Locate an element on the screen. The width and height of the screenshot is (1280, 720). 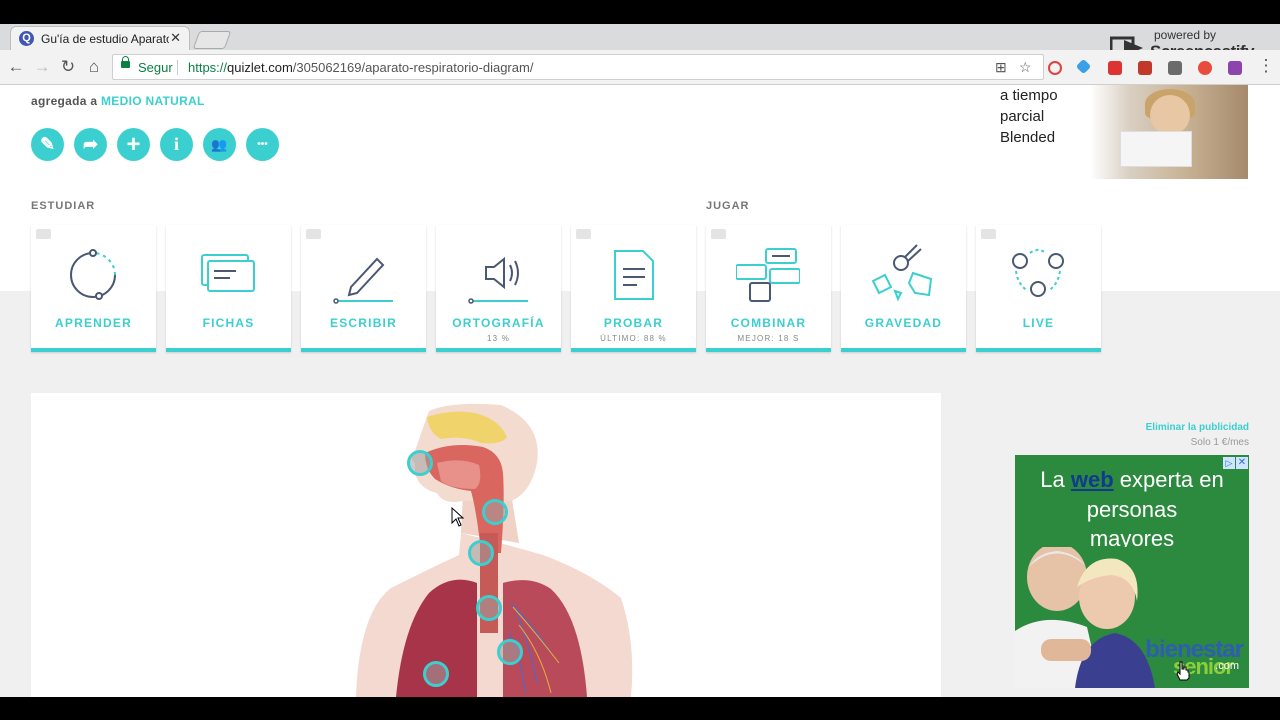
mode-card-spelling: ORTOGRAFÍA 13 % is located at coordinates (498, 288).